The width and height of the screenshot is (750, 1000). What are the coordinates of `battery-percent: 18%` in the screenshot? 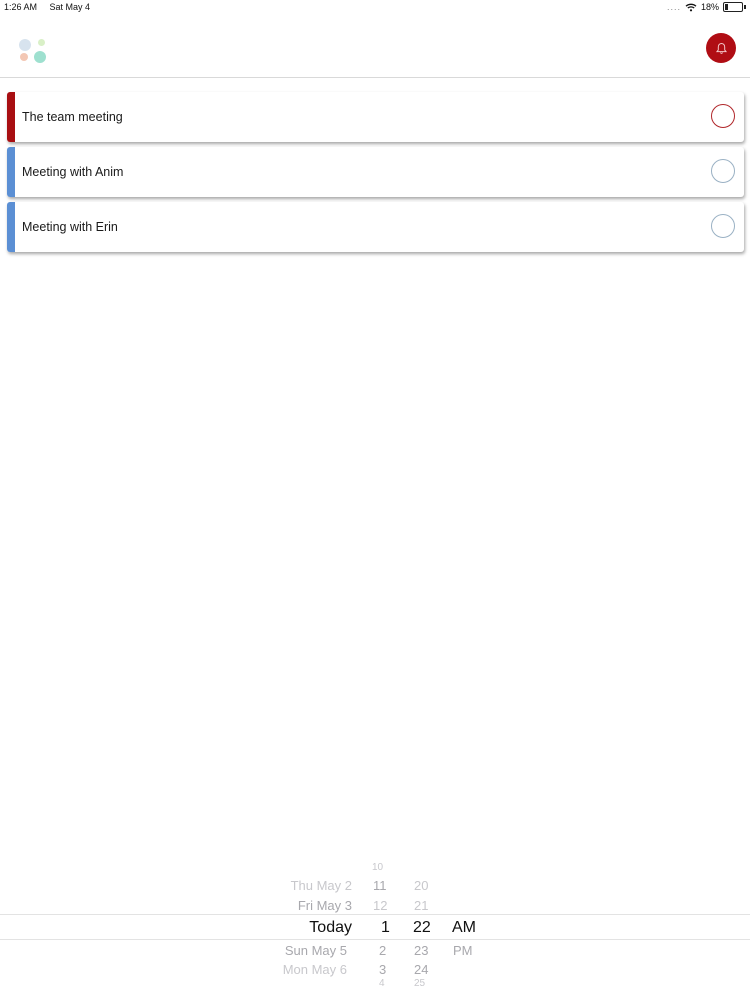 It's located at (709, 7).